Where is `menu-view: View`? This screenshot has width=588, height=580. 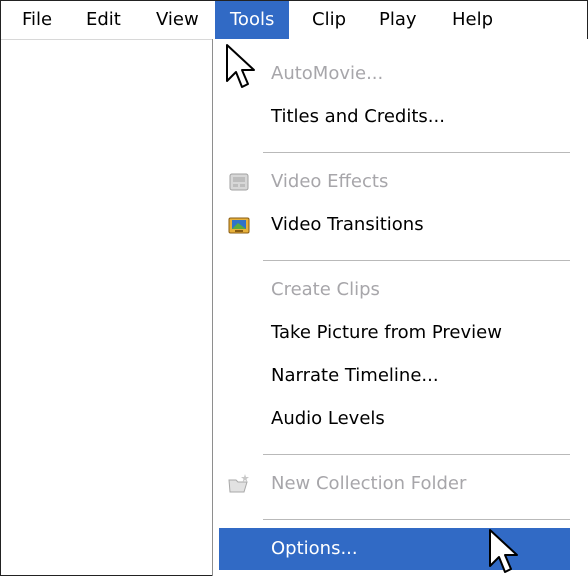
menu-view: View is located at coordinates (177, 20).